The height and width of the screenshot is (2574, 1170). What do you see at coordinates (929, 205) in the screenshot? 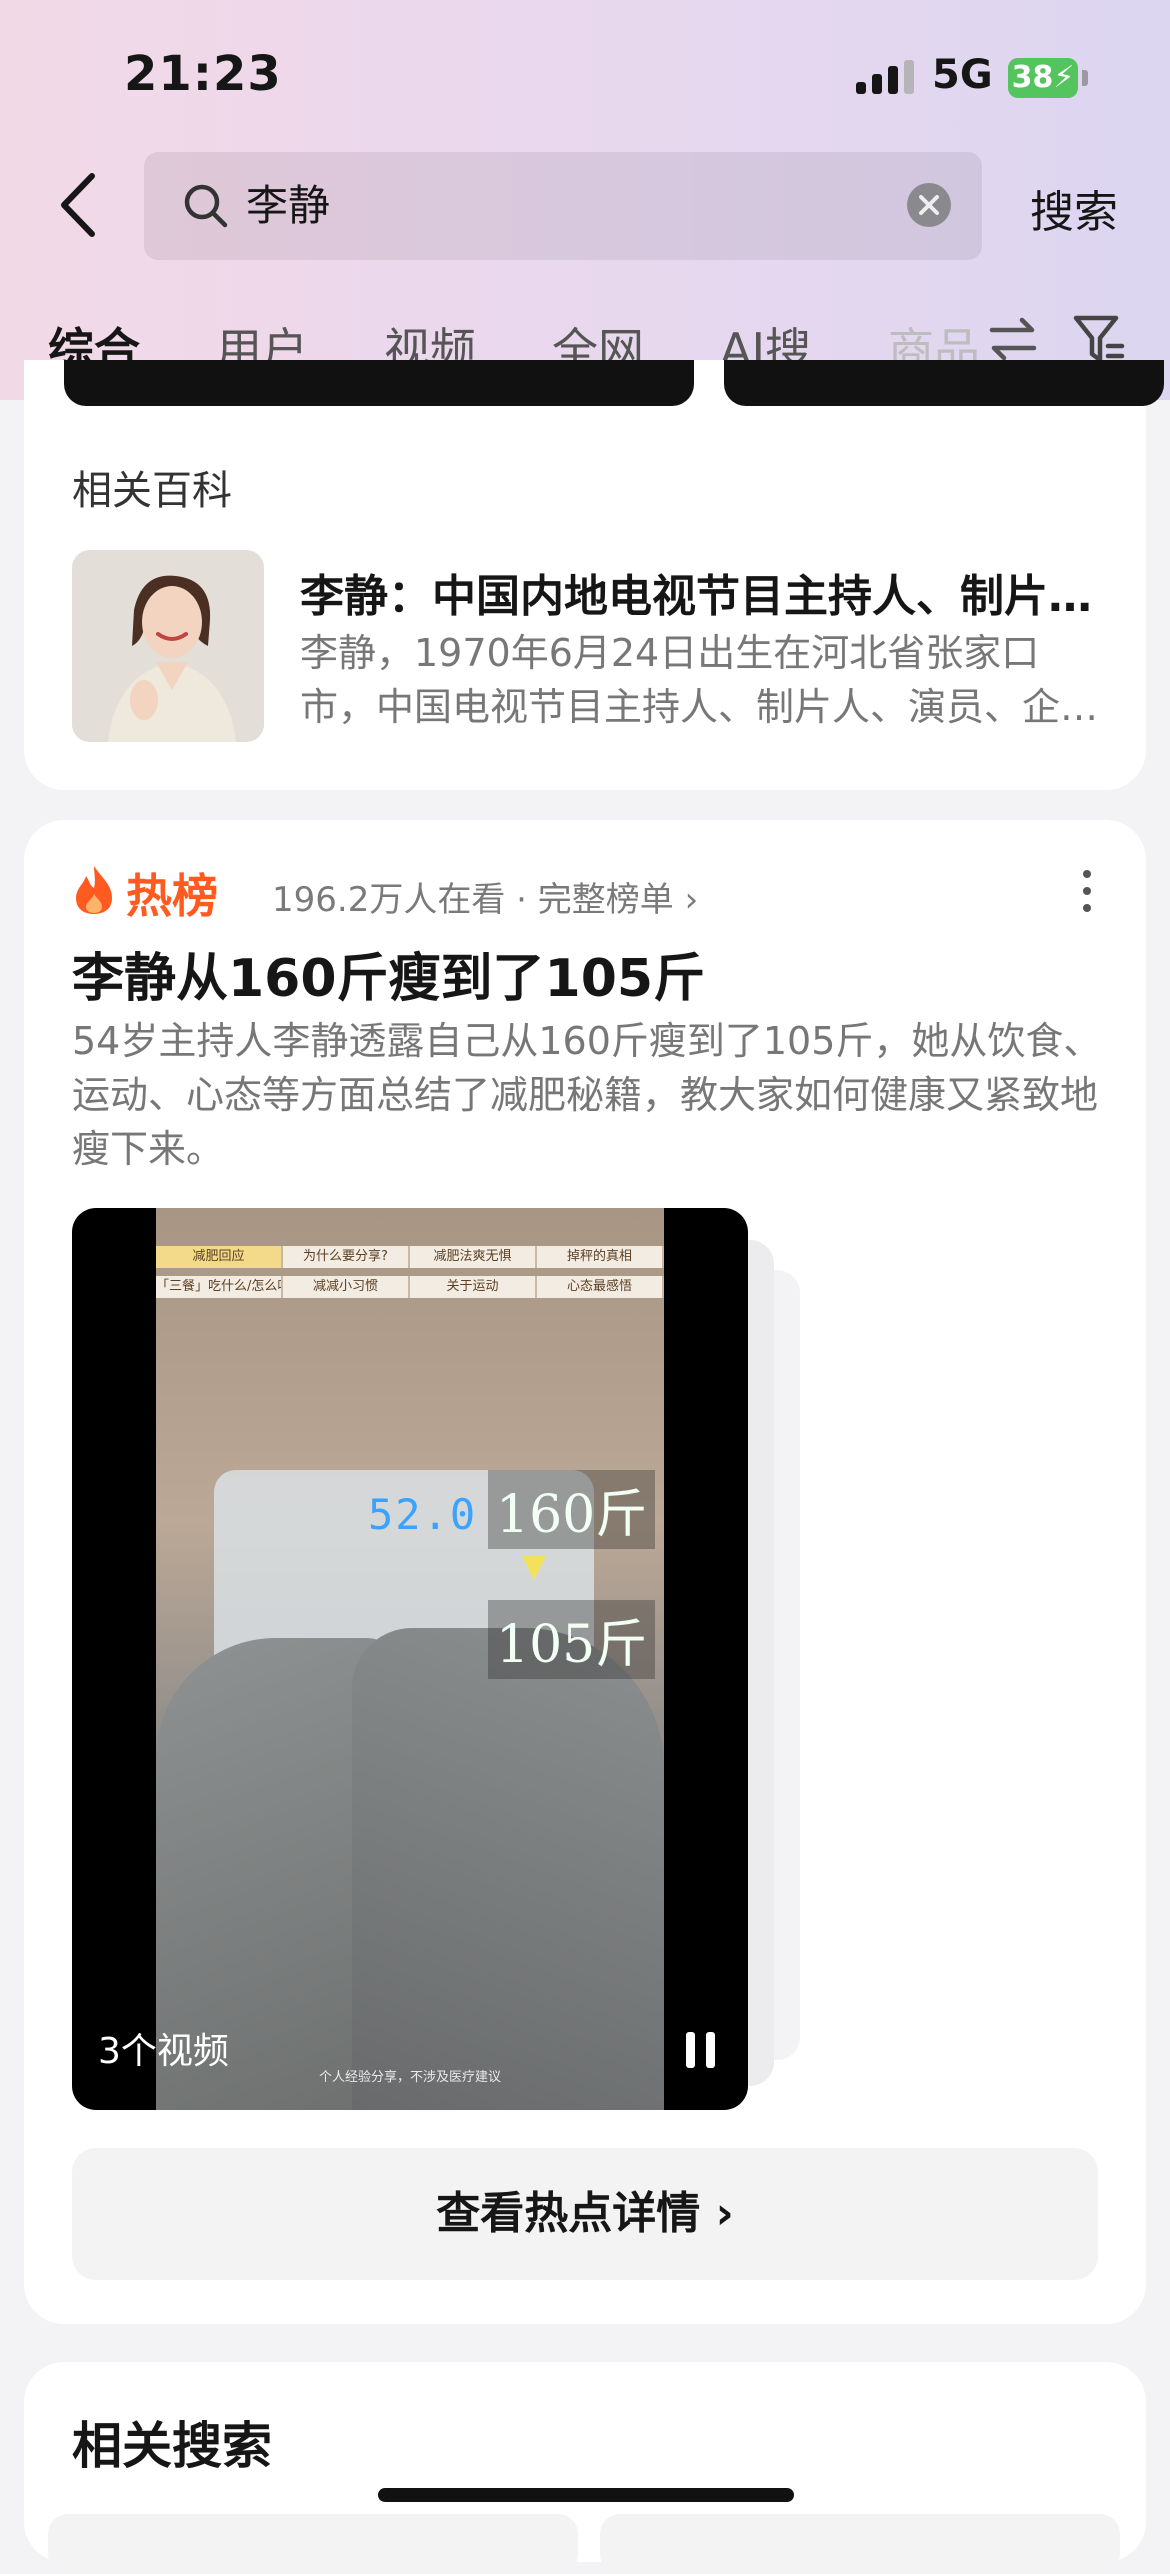
I see `clear-icon` at bounding box center [929, 205].